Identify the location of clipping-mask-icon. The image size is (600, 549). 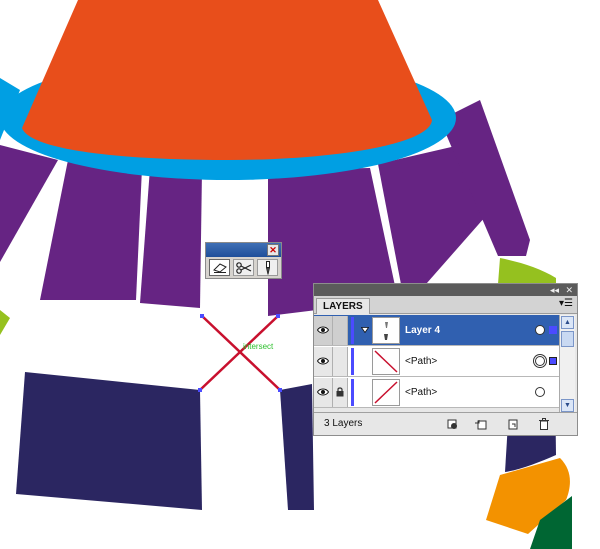
(481, 424).